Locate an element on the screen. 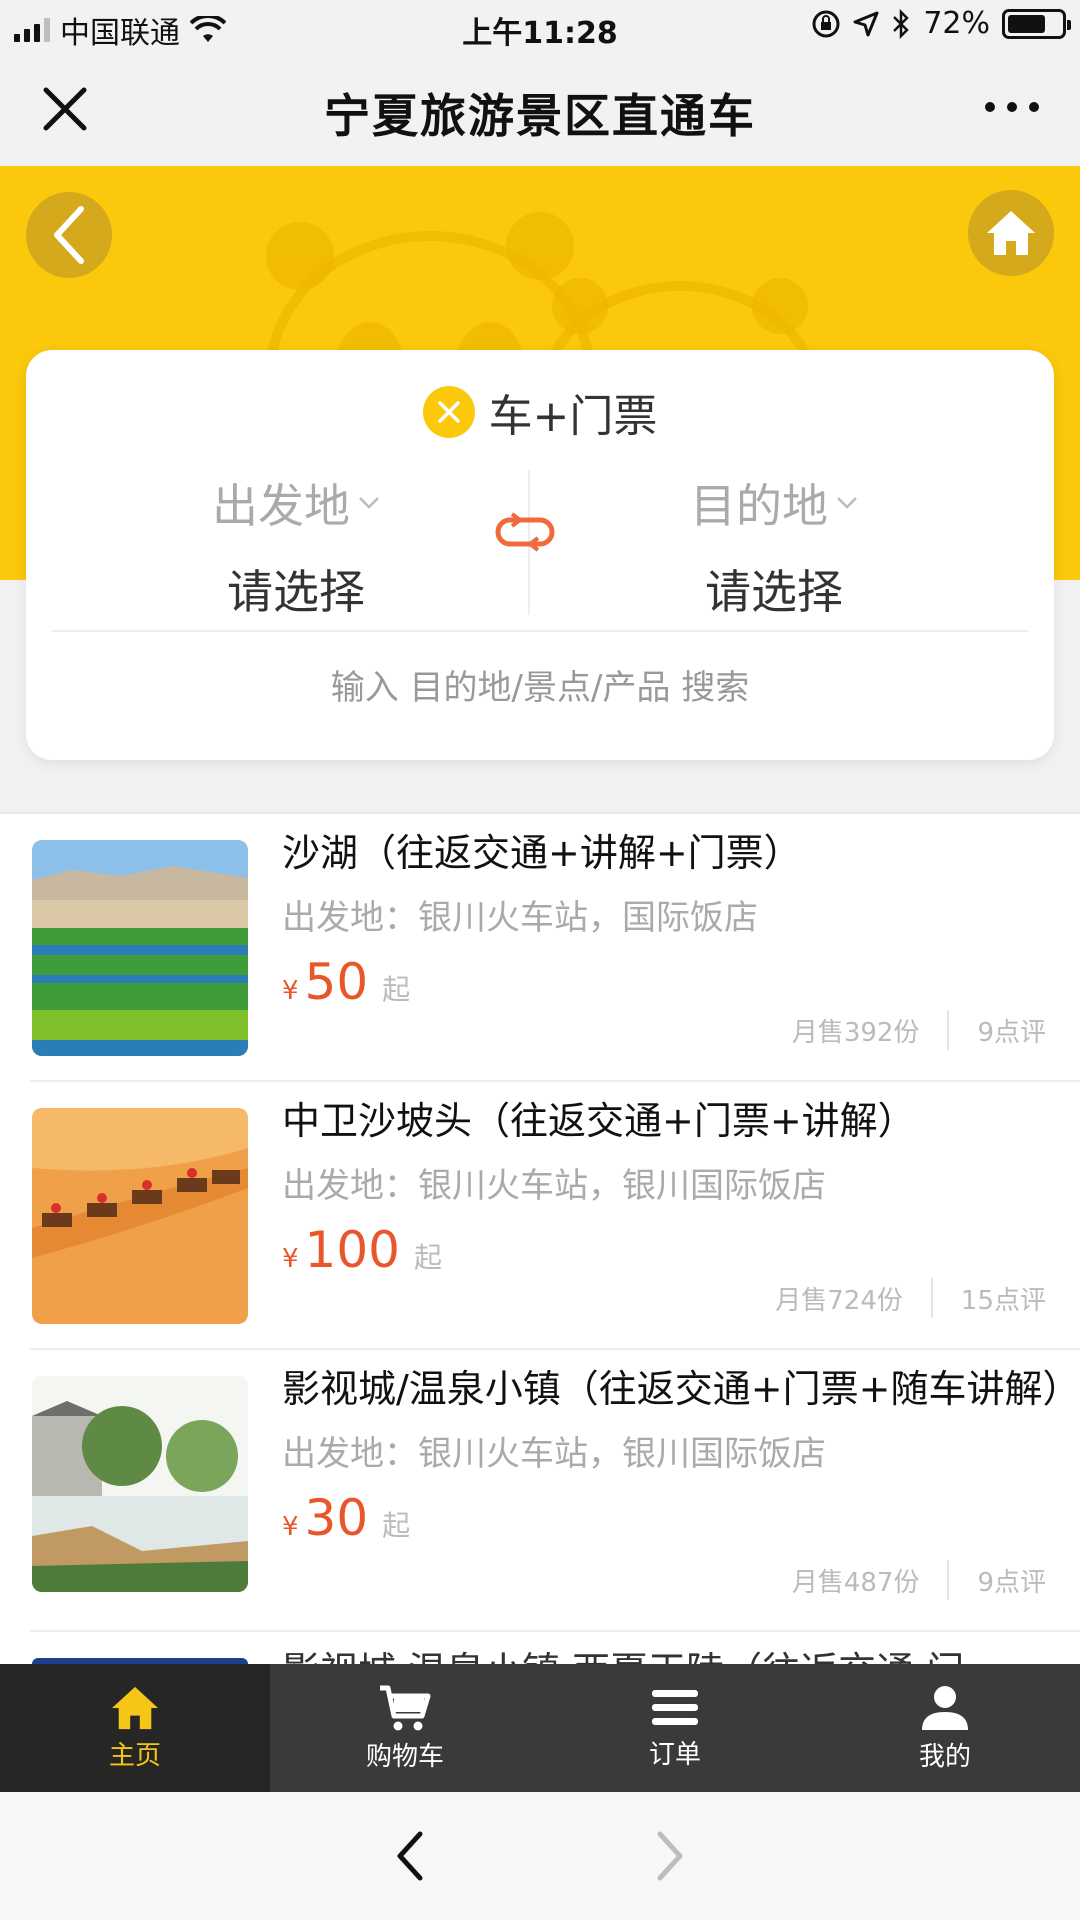 Image resolution: width=1080 pixels, height=1920 pixels. product-price: ¥ 100 起 is located at coordinates (672, 1250).